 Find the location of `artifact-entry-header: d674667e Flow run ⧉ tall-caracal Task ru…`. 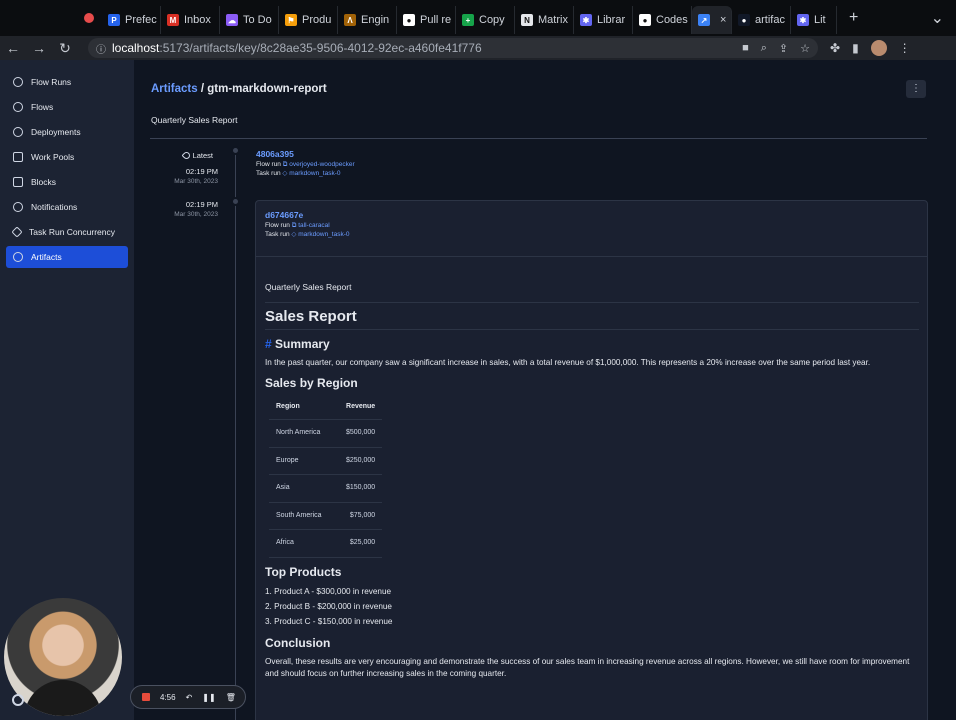

artifact-entry-header: d674667e Flow run ⧉ tall-caracal Task ru… is located at coordinates (307, 224).